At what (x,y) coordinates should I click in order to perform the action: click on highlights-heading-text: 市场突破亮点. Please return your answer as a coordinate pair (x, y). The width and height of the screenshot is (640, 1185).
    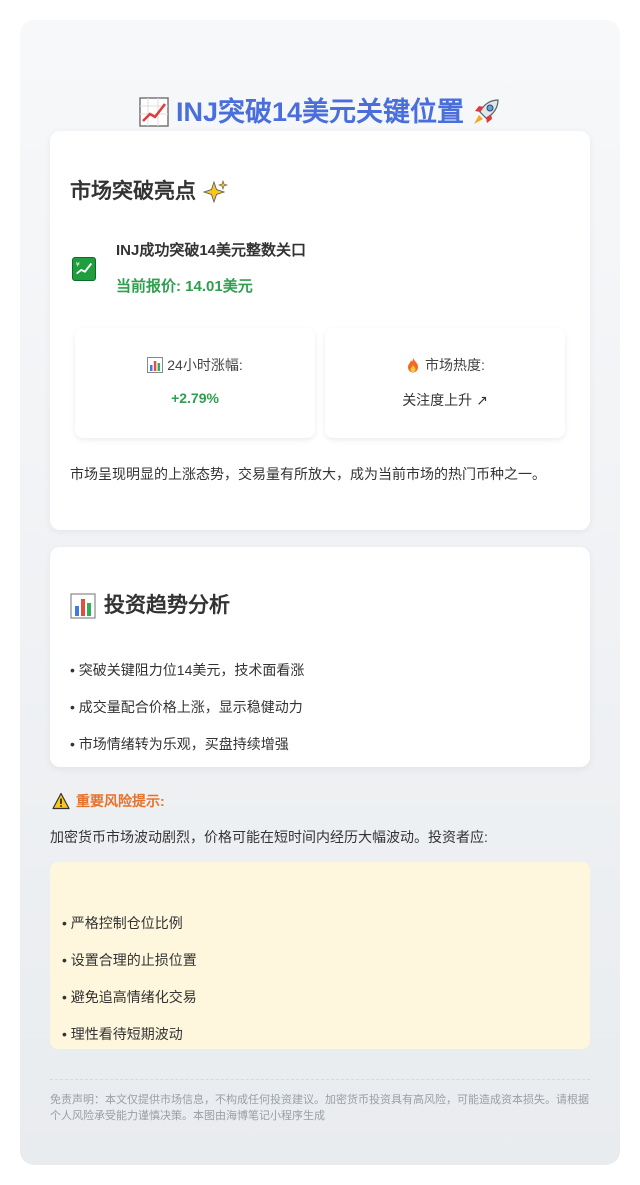
    Looking at the image, I should click on (133, 191).